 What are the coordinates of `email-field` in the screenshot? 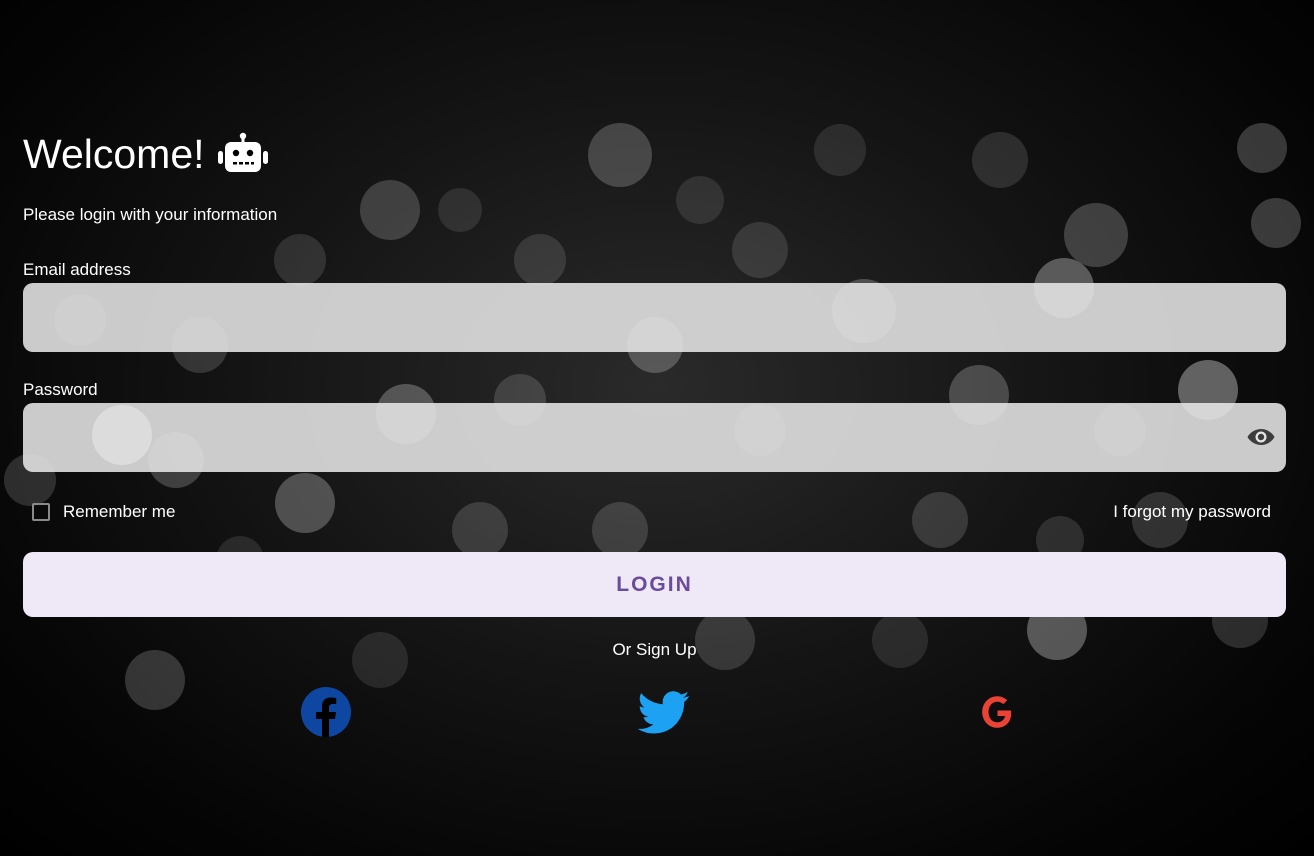 It's located at (636, 318).